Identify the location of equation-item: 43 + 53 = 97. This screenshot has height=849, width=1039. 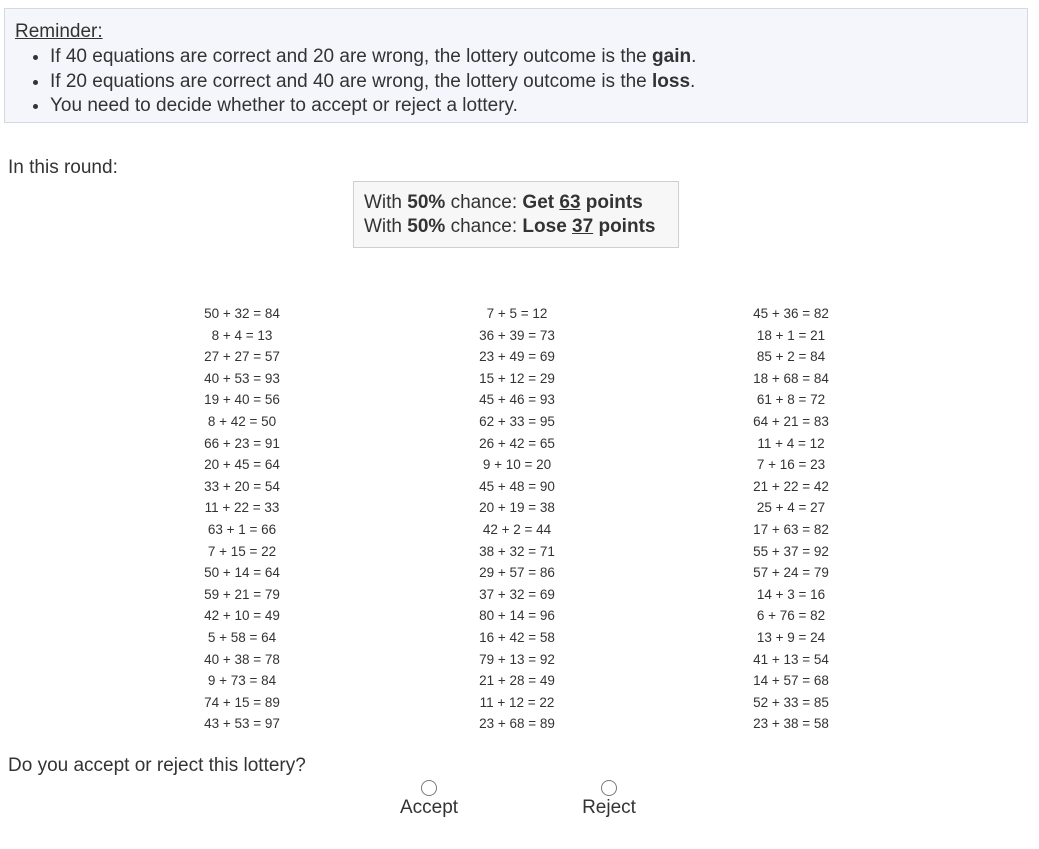
(242, 724).